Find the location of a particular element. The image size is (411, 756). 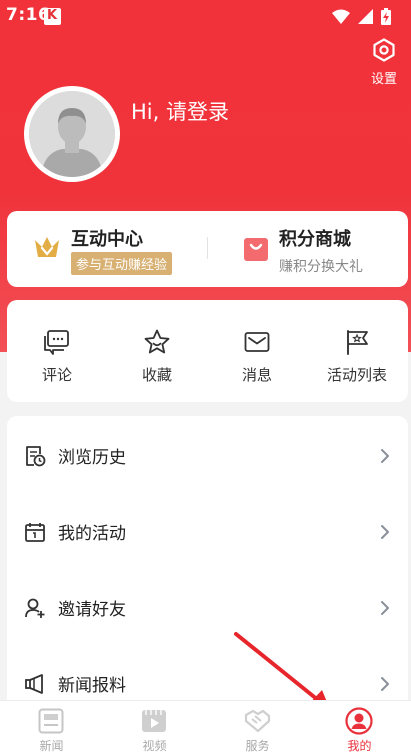

quick-action-messages: 消息 is located at coordinates (257, 351).